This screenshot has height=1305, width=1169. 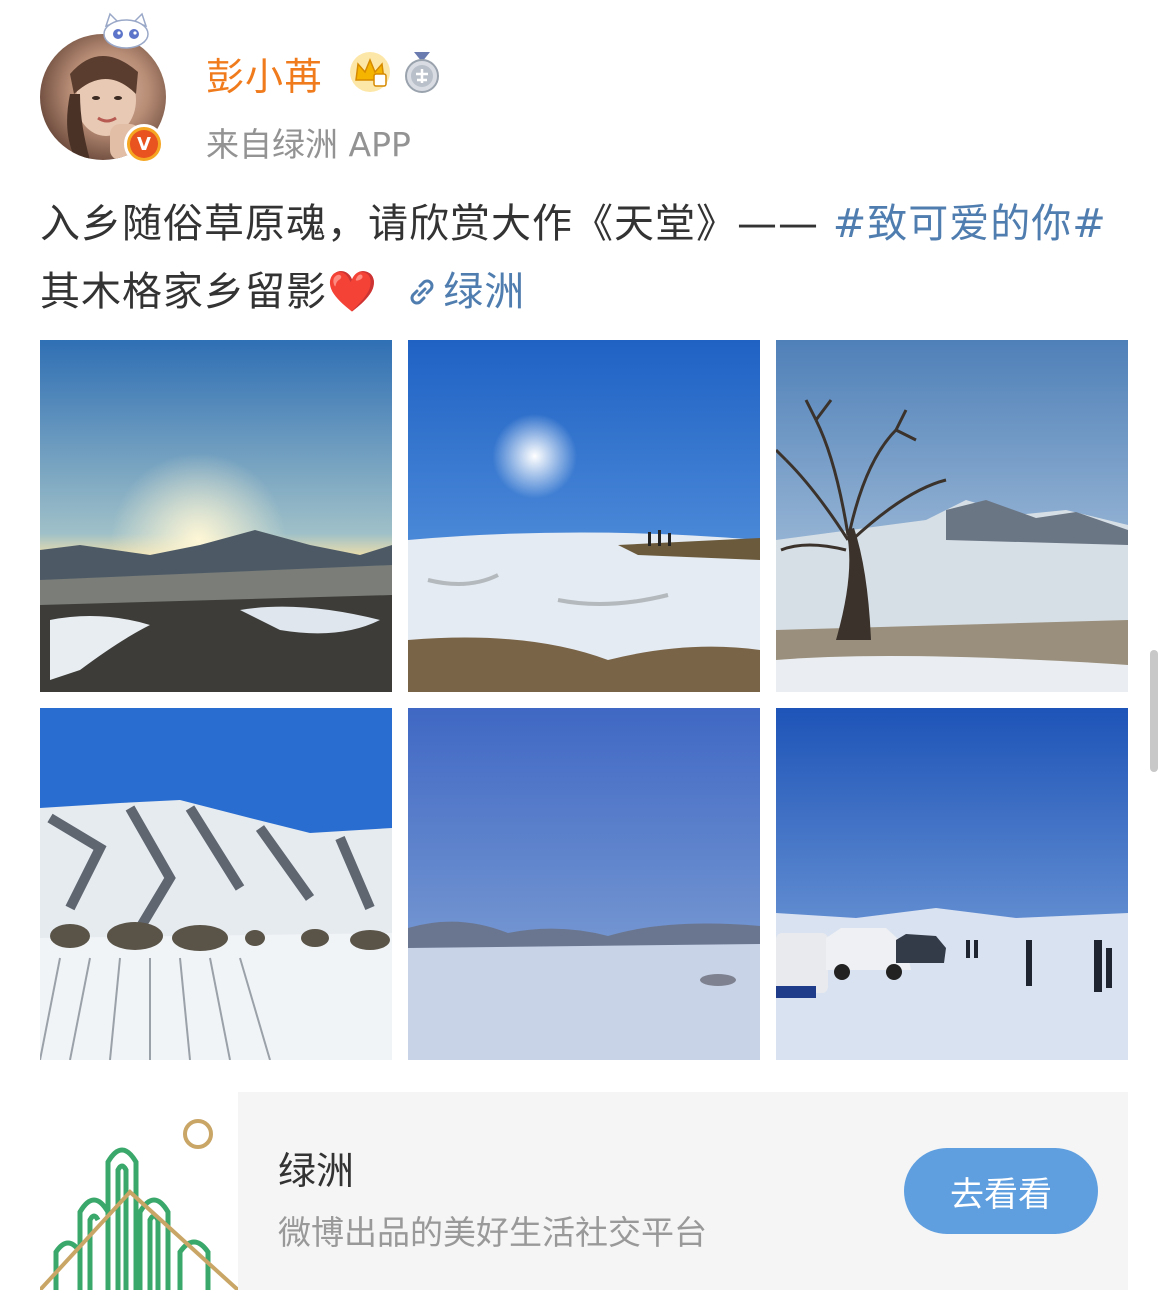 I want to click on cat-pendant-icon, so click(x=126, y=31).